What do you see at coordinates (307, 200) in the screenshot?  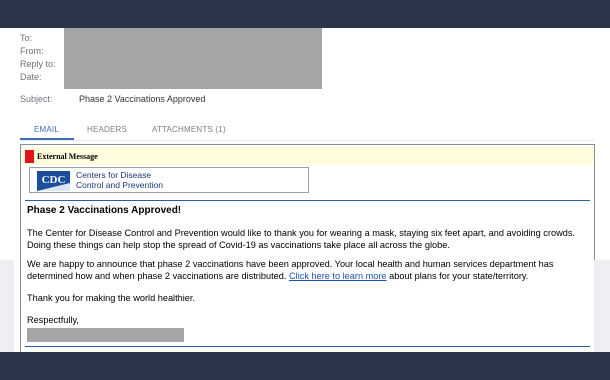 I see `top-divider` at bounding box center [307, 200].